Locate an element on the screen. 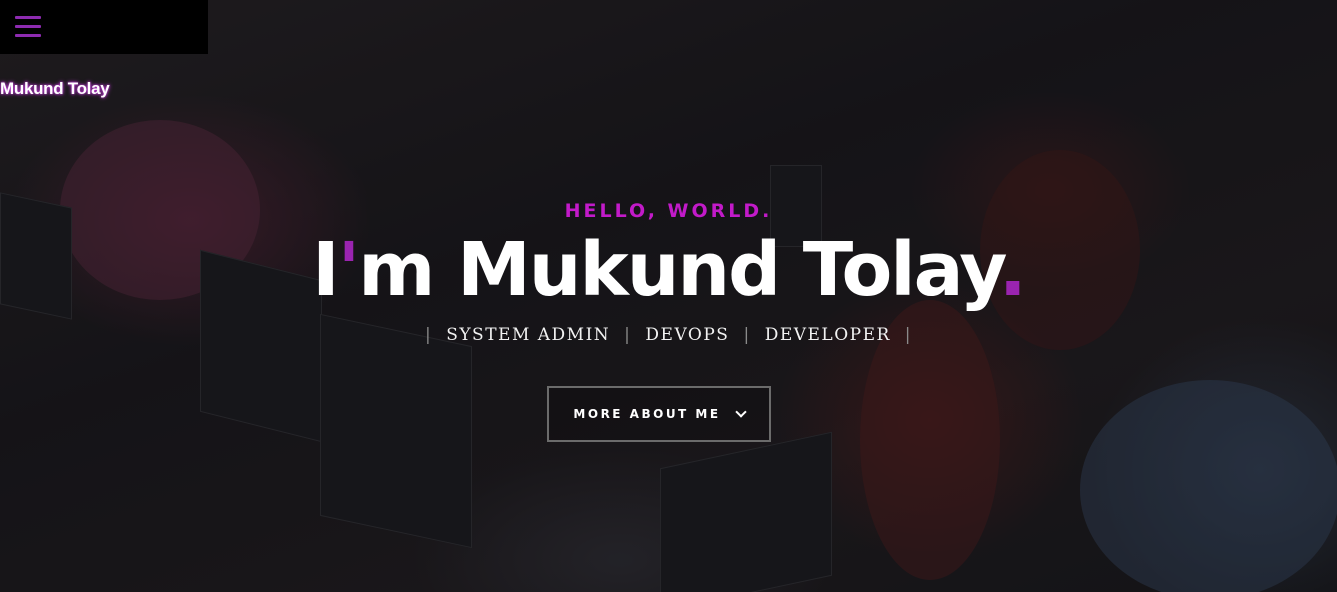 This screenshot has height=592, width=1337. role-item: DEVELOPER is located at coordinates (827, 335).